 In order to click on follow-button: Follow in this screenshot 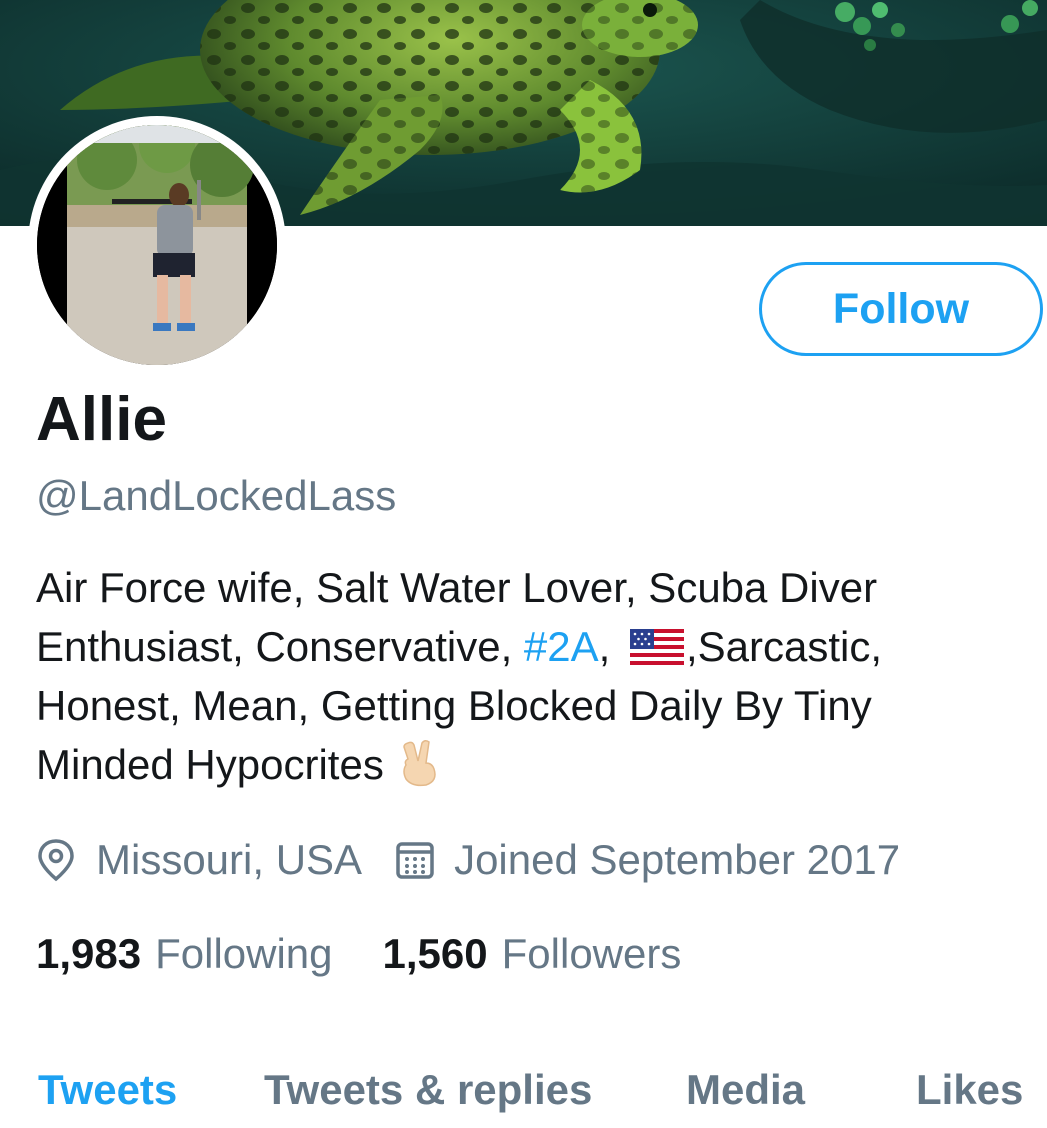, I will do `click(901, 309)`.